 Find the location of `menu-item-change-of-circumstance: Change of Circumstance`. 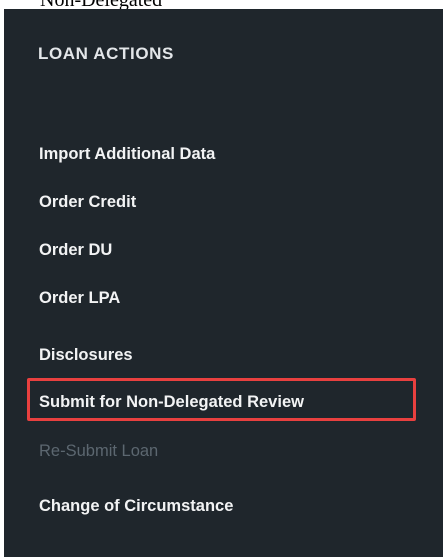

menu-item-change-of-circumstance: Change of Circumstance is located at coordinates (136, 506).